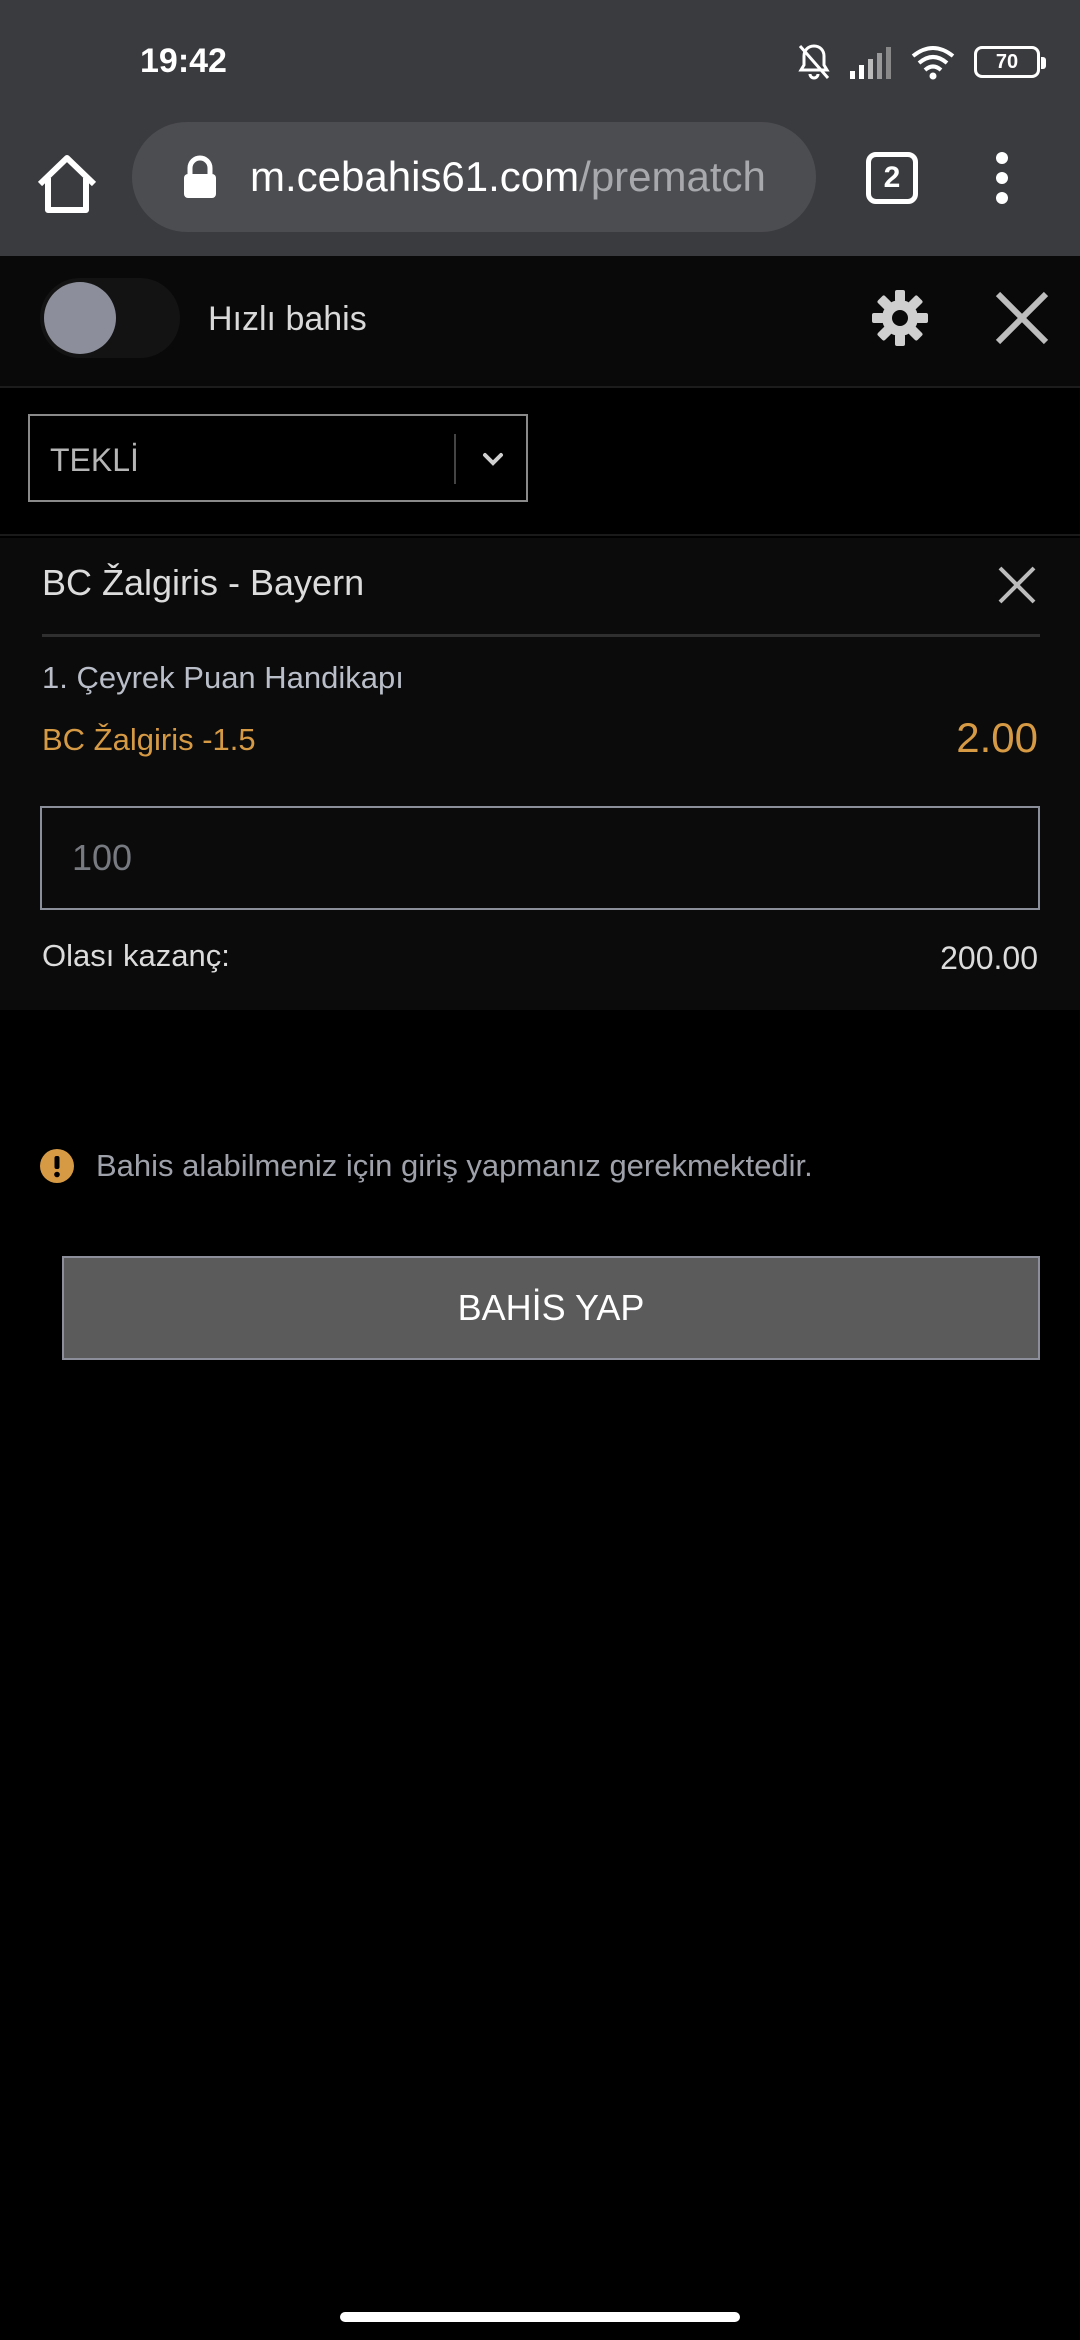 This screenshot has height=2340, width=1080. Describe the element at coordinates (493, 459) in the screenshot. I see `chevron-down-icon` at that location.